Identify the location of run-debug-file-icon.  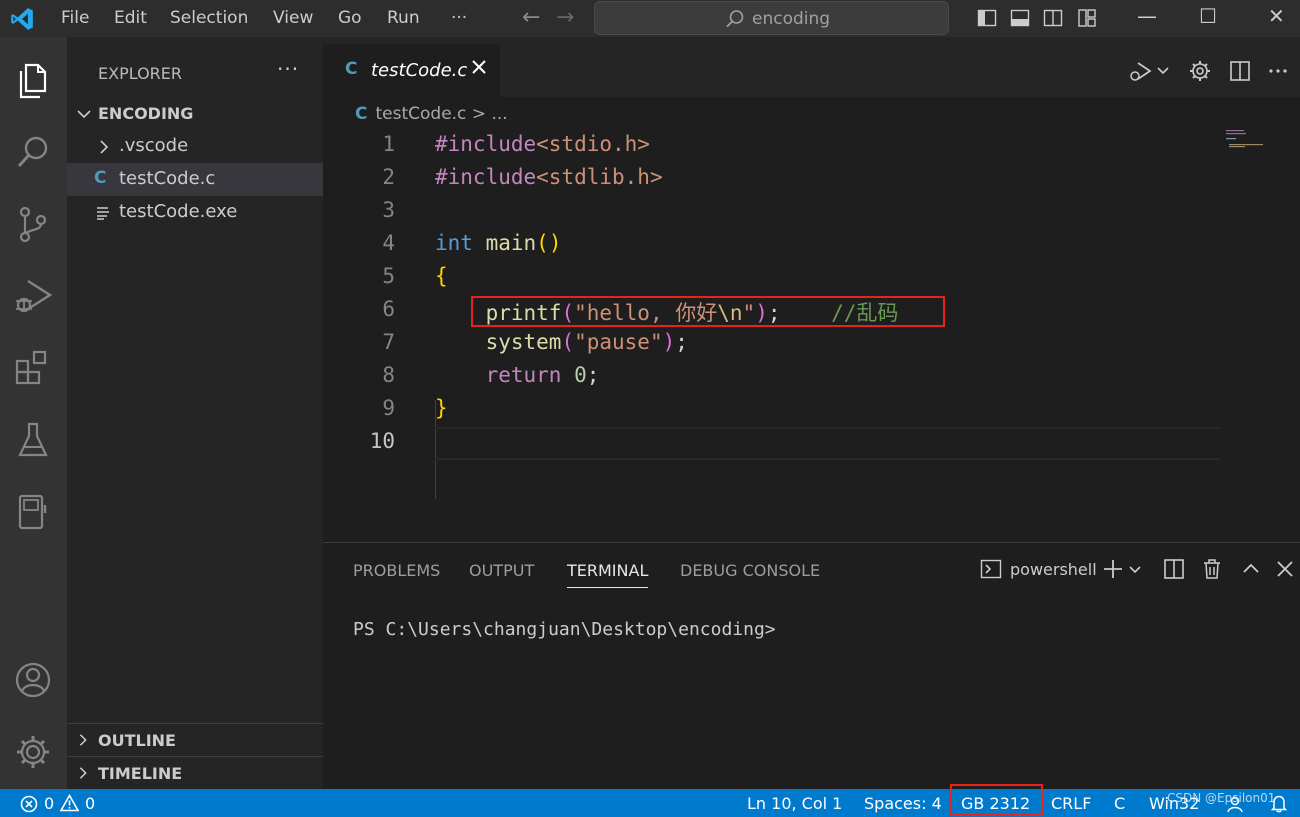
(1141, 71).